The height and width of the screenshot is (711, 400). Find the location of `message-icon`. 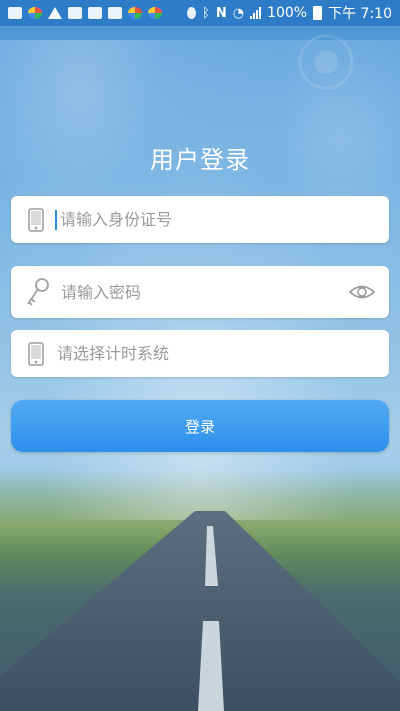

message-icon is located at coordinates (15, 13).